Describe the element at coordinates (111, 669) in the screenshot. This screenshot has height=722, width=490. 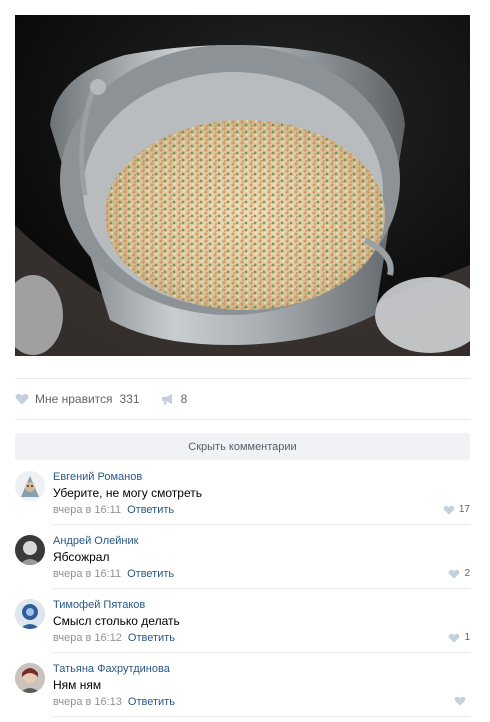
I see `comment-author: Татьяна Фахрутдинова` at that location.